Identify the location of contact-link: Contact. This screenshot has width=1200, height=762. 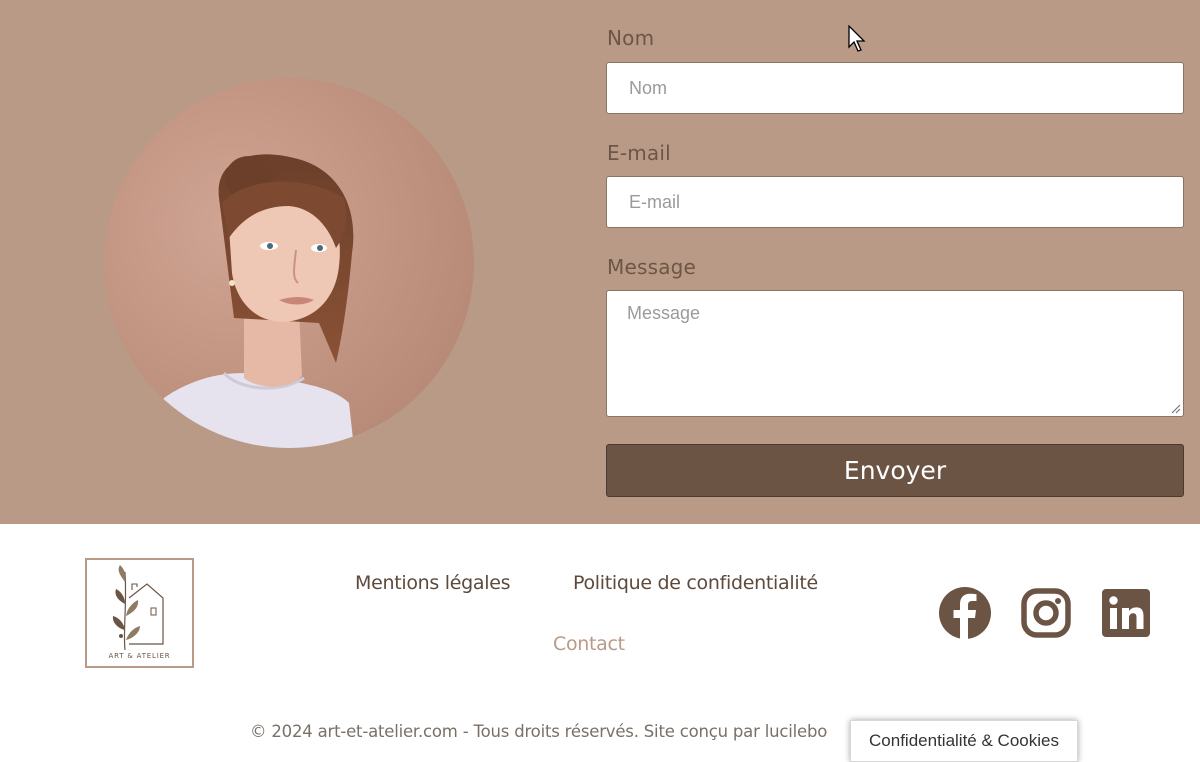
(589, 644).